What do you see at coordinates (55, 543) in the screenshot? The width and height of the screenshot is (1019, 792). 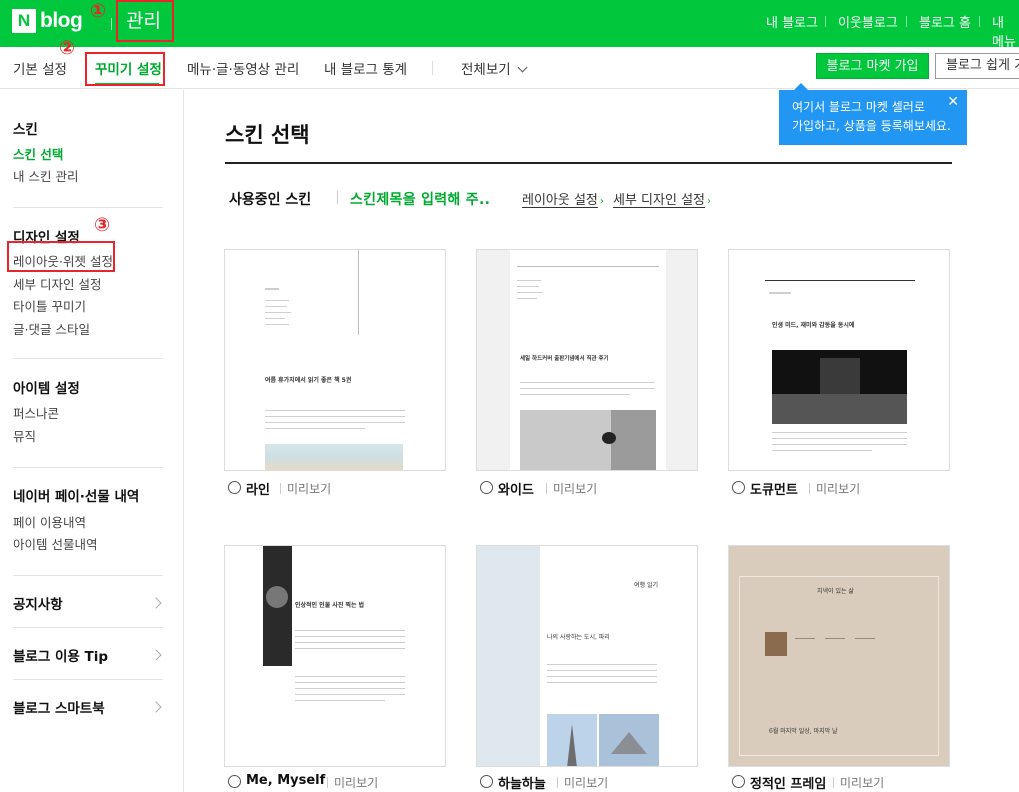 I see `sidebar-item-gift-history: 아이템 선물내역` at bounding box center [55, 543].